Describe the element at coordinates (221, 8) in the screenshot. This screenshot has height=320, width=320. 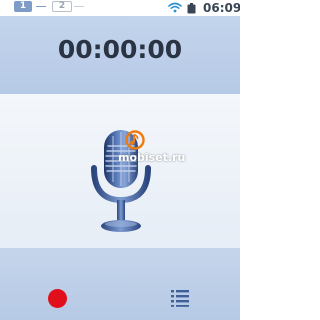
I see `status-clock: 06:09` at that location.